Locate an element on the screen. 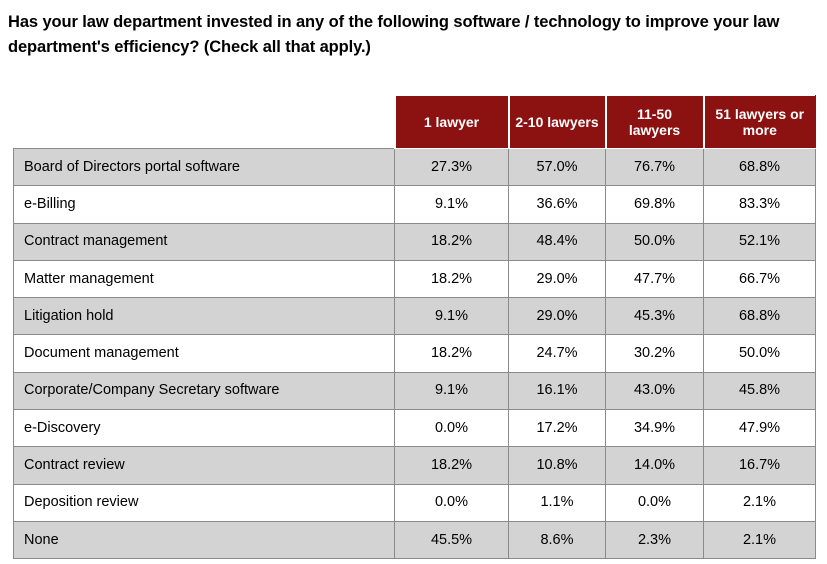 The width and height of the screenshot is (827, 564). table-row: e-Billing 9.1% 36.6% 69.8% 83.3% is located at coordinates (414, 204).